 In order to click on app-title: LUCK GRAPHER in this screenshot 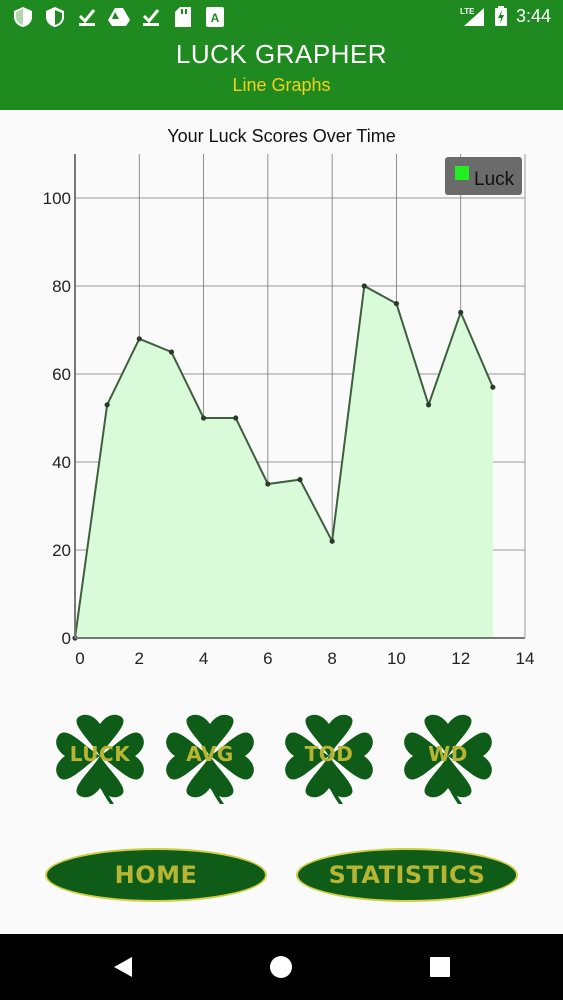, I will do `click(281, 54)`.